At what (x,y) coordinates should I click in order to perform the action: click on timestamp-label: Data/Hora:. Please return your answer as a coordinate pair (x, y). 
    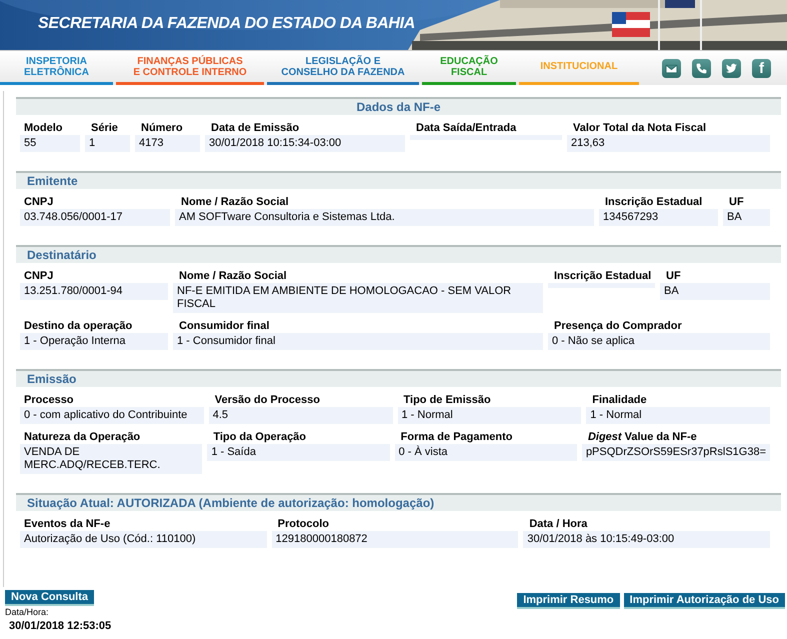
    Looking at the image, I should click on (27, 612).